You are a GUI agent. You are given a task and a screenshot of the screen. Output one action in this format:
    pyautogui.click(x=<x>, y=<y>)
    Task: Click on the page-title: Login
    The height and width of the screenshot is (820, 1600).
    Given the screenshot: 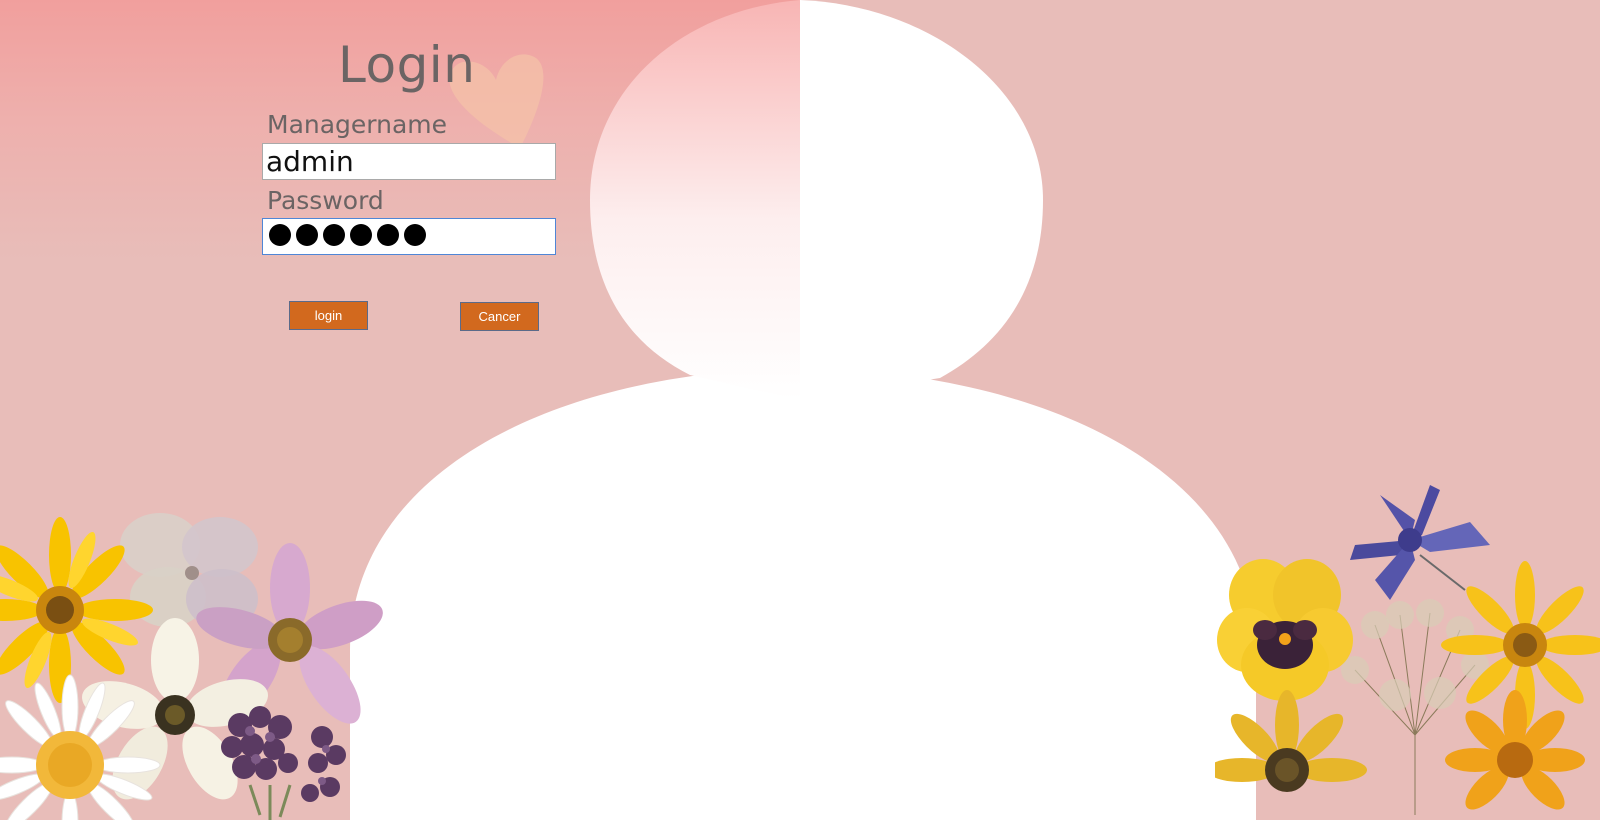 What is the action you would take?
    pyautogui.click(x=407, y=65)
    